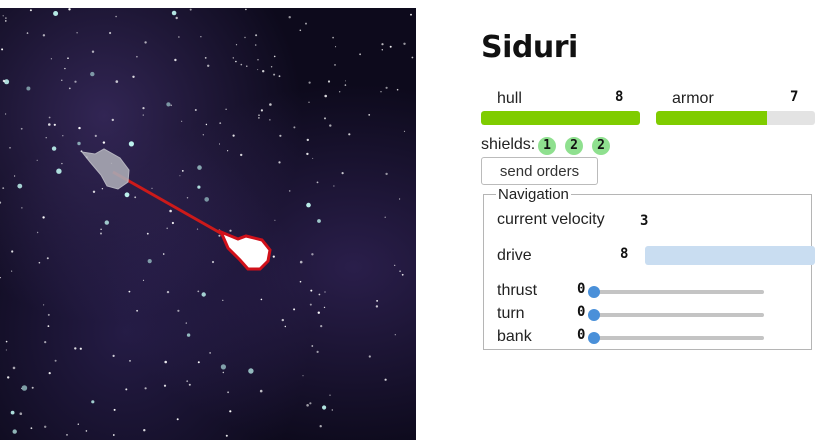 Image resolution: width=838 pixels, height=442 pixels. I want to click on thrust-label: thrust, so click(517, 290).